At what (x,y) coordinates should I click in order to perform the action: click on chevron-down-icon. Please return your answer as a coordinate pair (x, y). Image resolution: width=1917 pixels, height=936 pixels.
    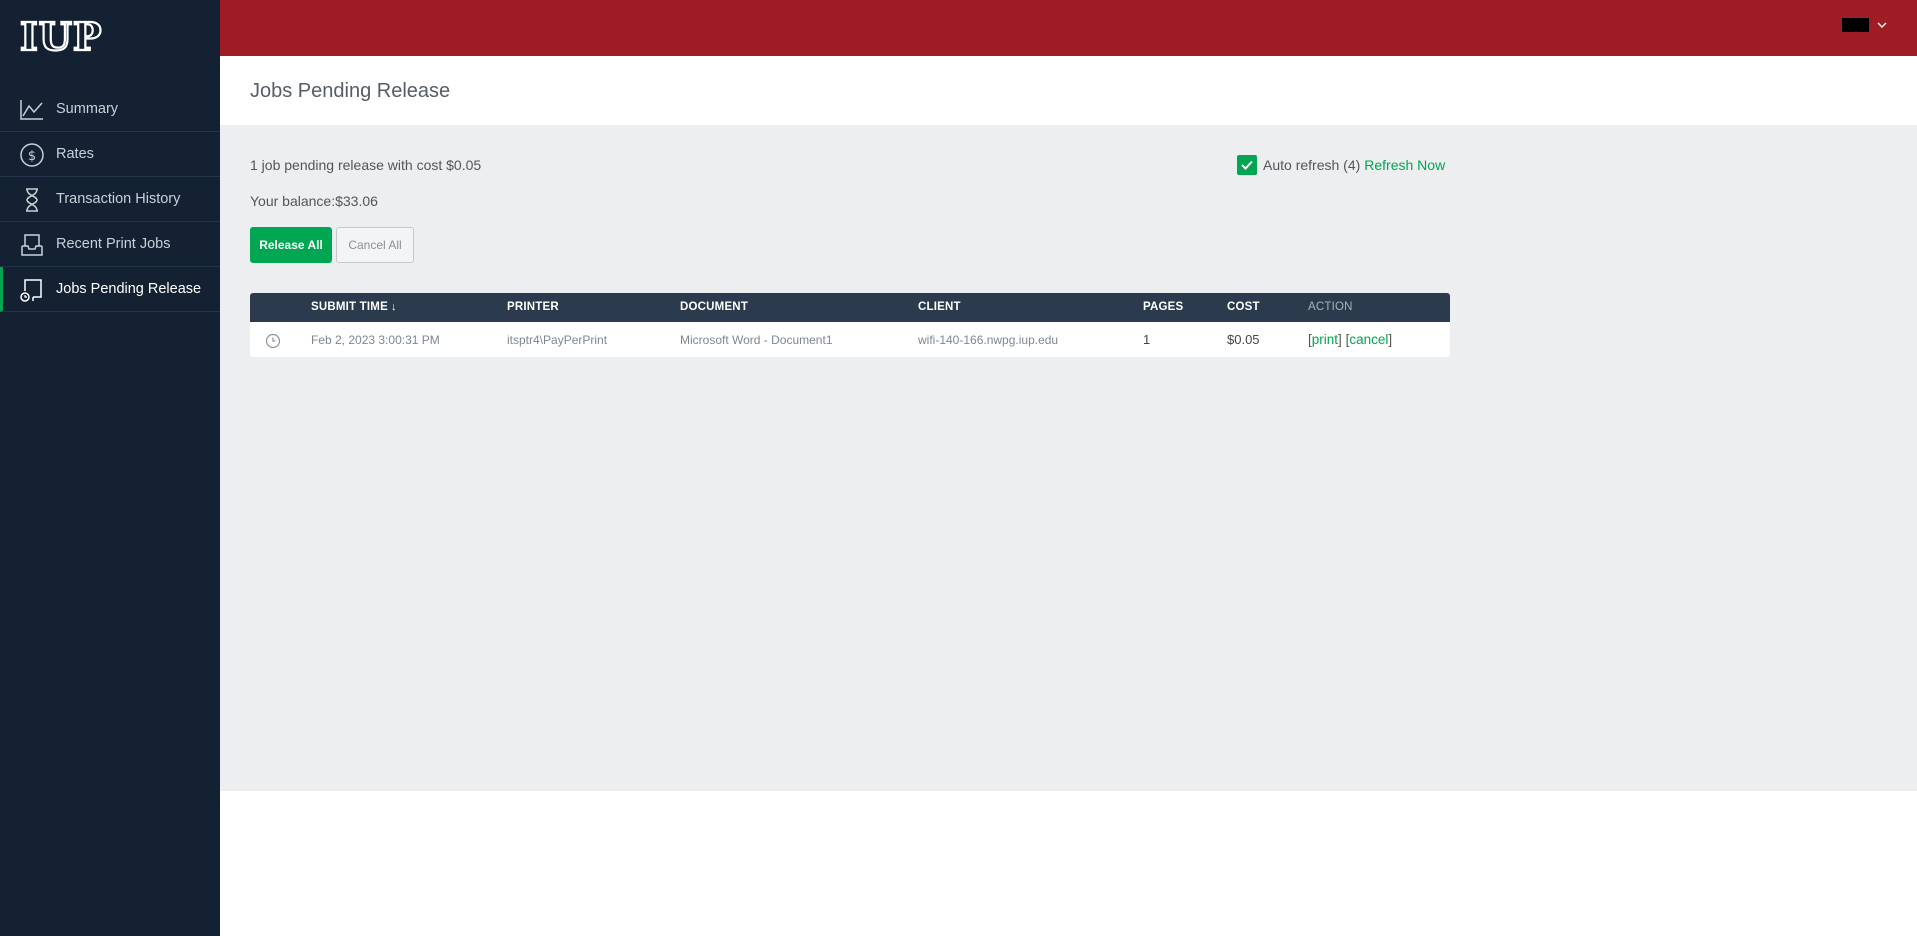
    Looking at the image, I should click on (1882, 25).